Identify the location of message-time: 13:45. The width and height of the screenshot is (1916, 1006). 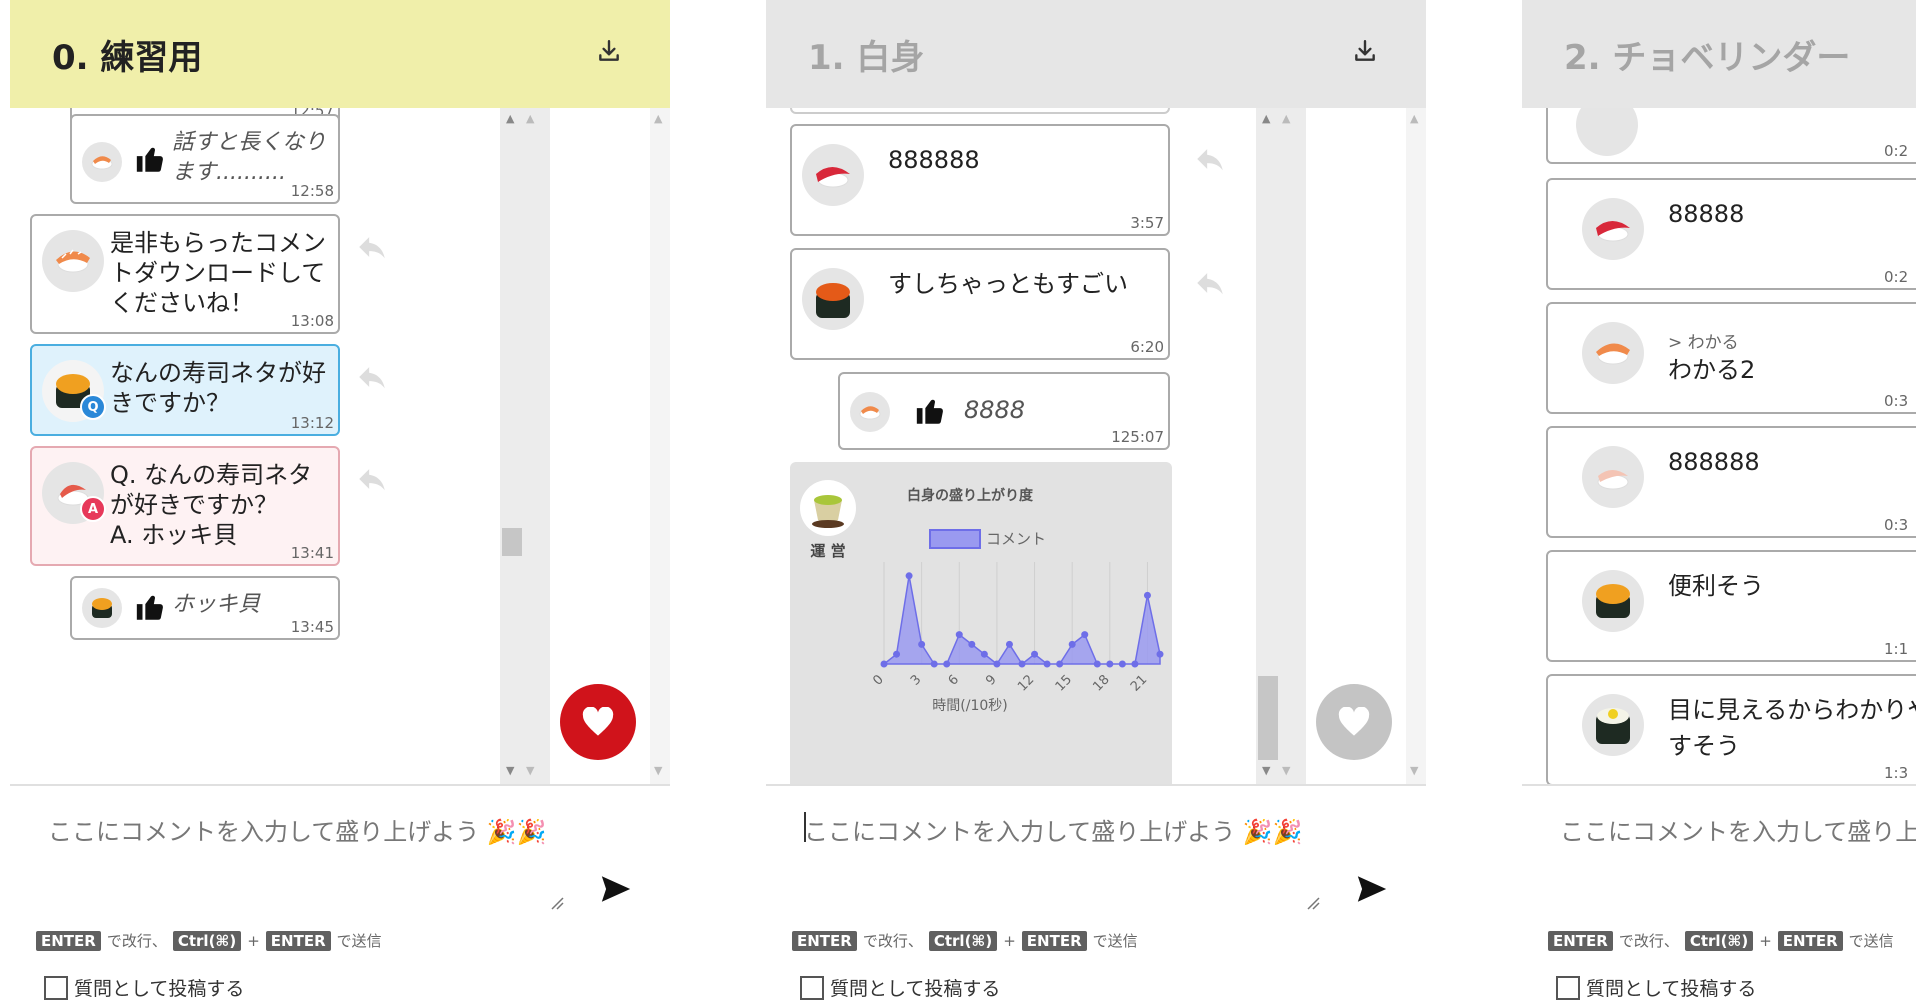
(312, 627).